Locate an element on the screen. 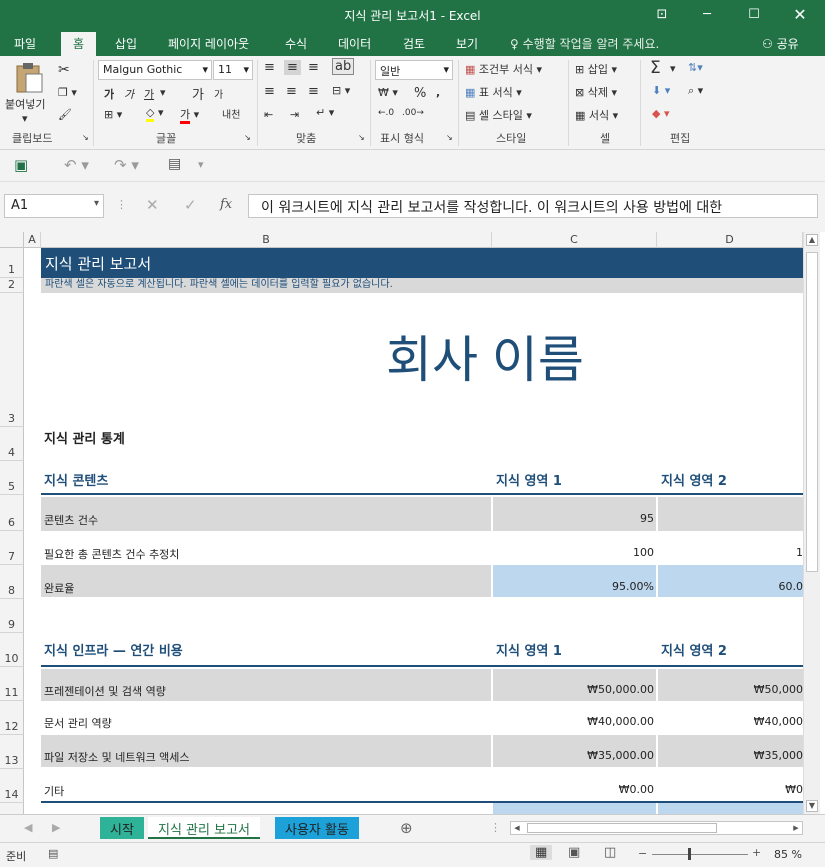 This screenshot has height=867, width=825. infra-row-value-c: ₩40,000.00 is located at coordinates (574, 718).